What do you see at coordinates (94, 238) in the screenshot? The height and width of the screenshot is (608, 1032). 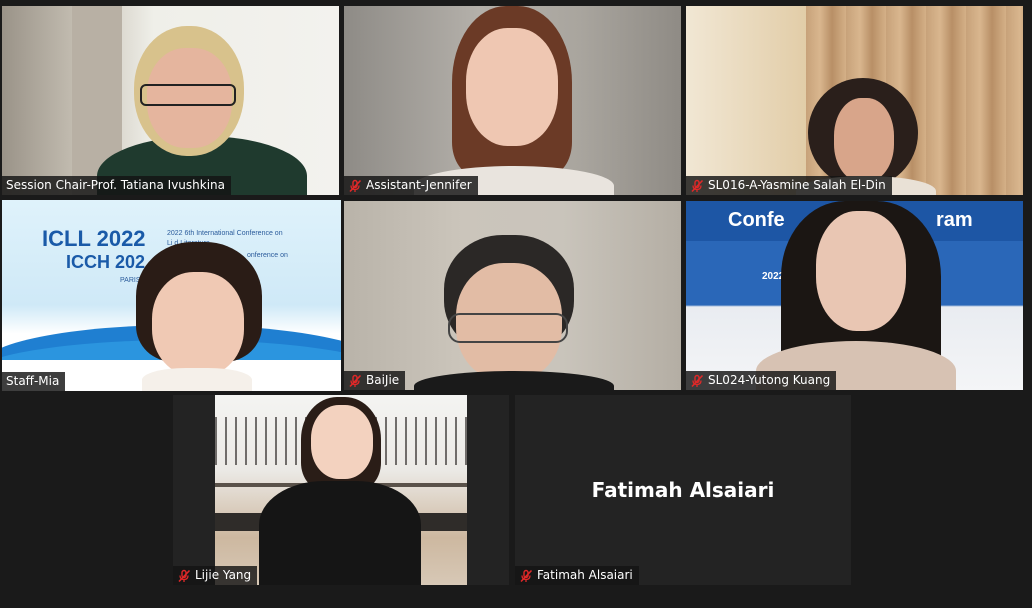 I see `conference-banner-title: ICLL 2022` at bounding box center [94, 238].